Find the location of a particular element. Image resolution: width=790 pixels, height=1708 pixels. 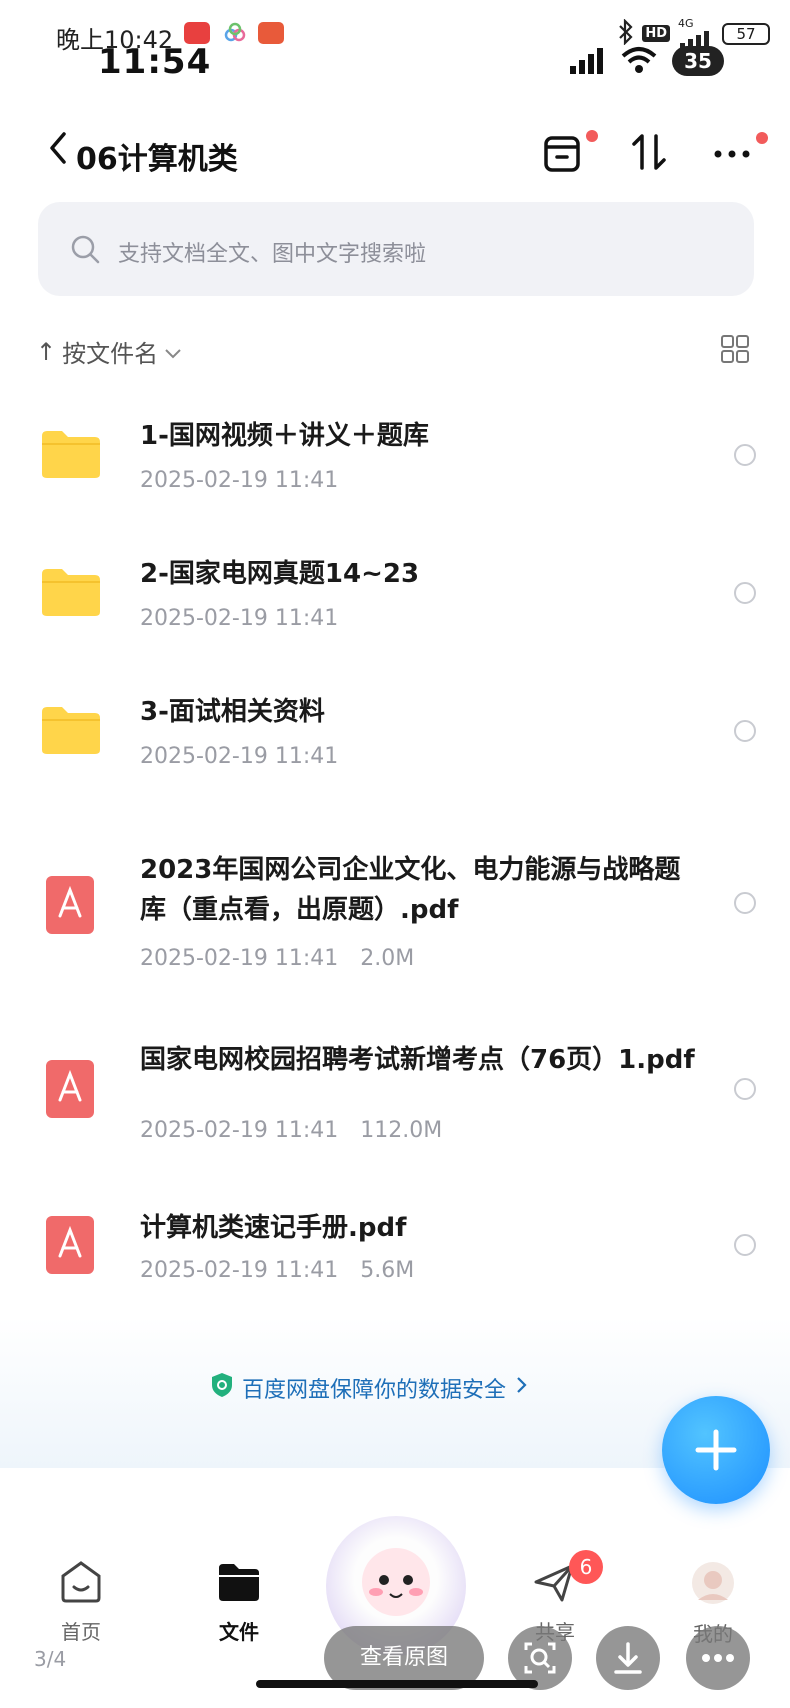

file-row: 1-国网视频＋讲义＋题库 2025-02-19 11:41 is located at coordinates (395, 460).